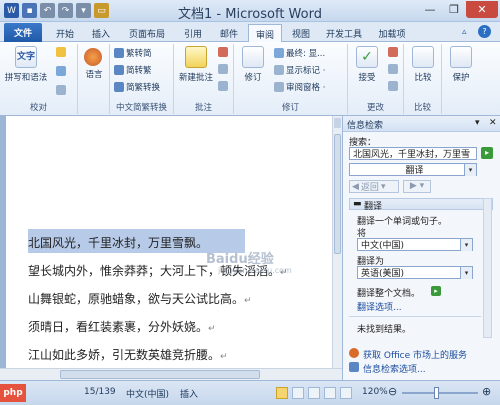  Describe the element at coordinates (118, 327) in the screenshot. I see `doc-line-4-text: 须晴日，看红装素裹，分外妖娆。` at that location.